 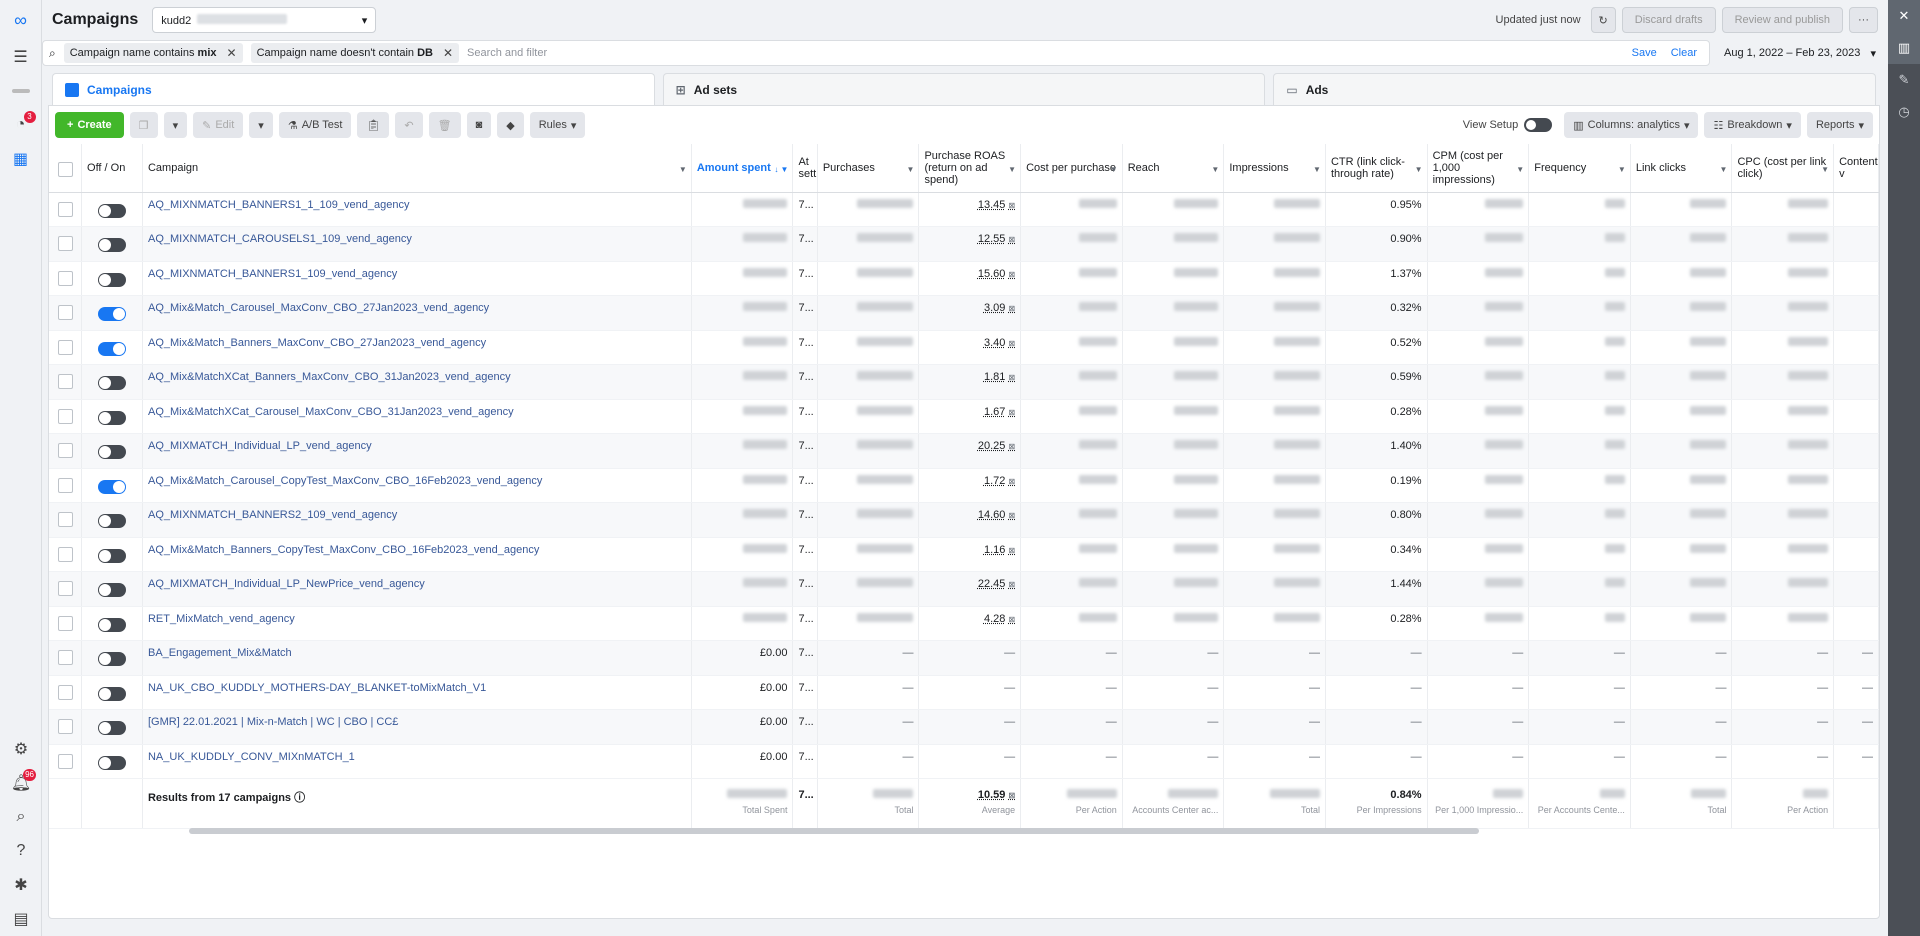 I want to click on info-icon: ⓘ, so click(x=299, y=798).